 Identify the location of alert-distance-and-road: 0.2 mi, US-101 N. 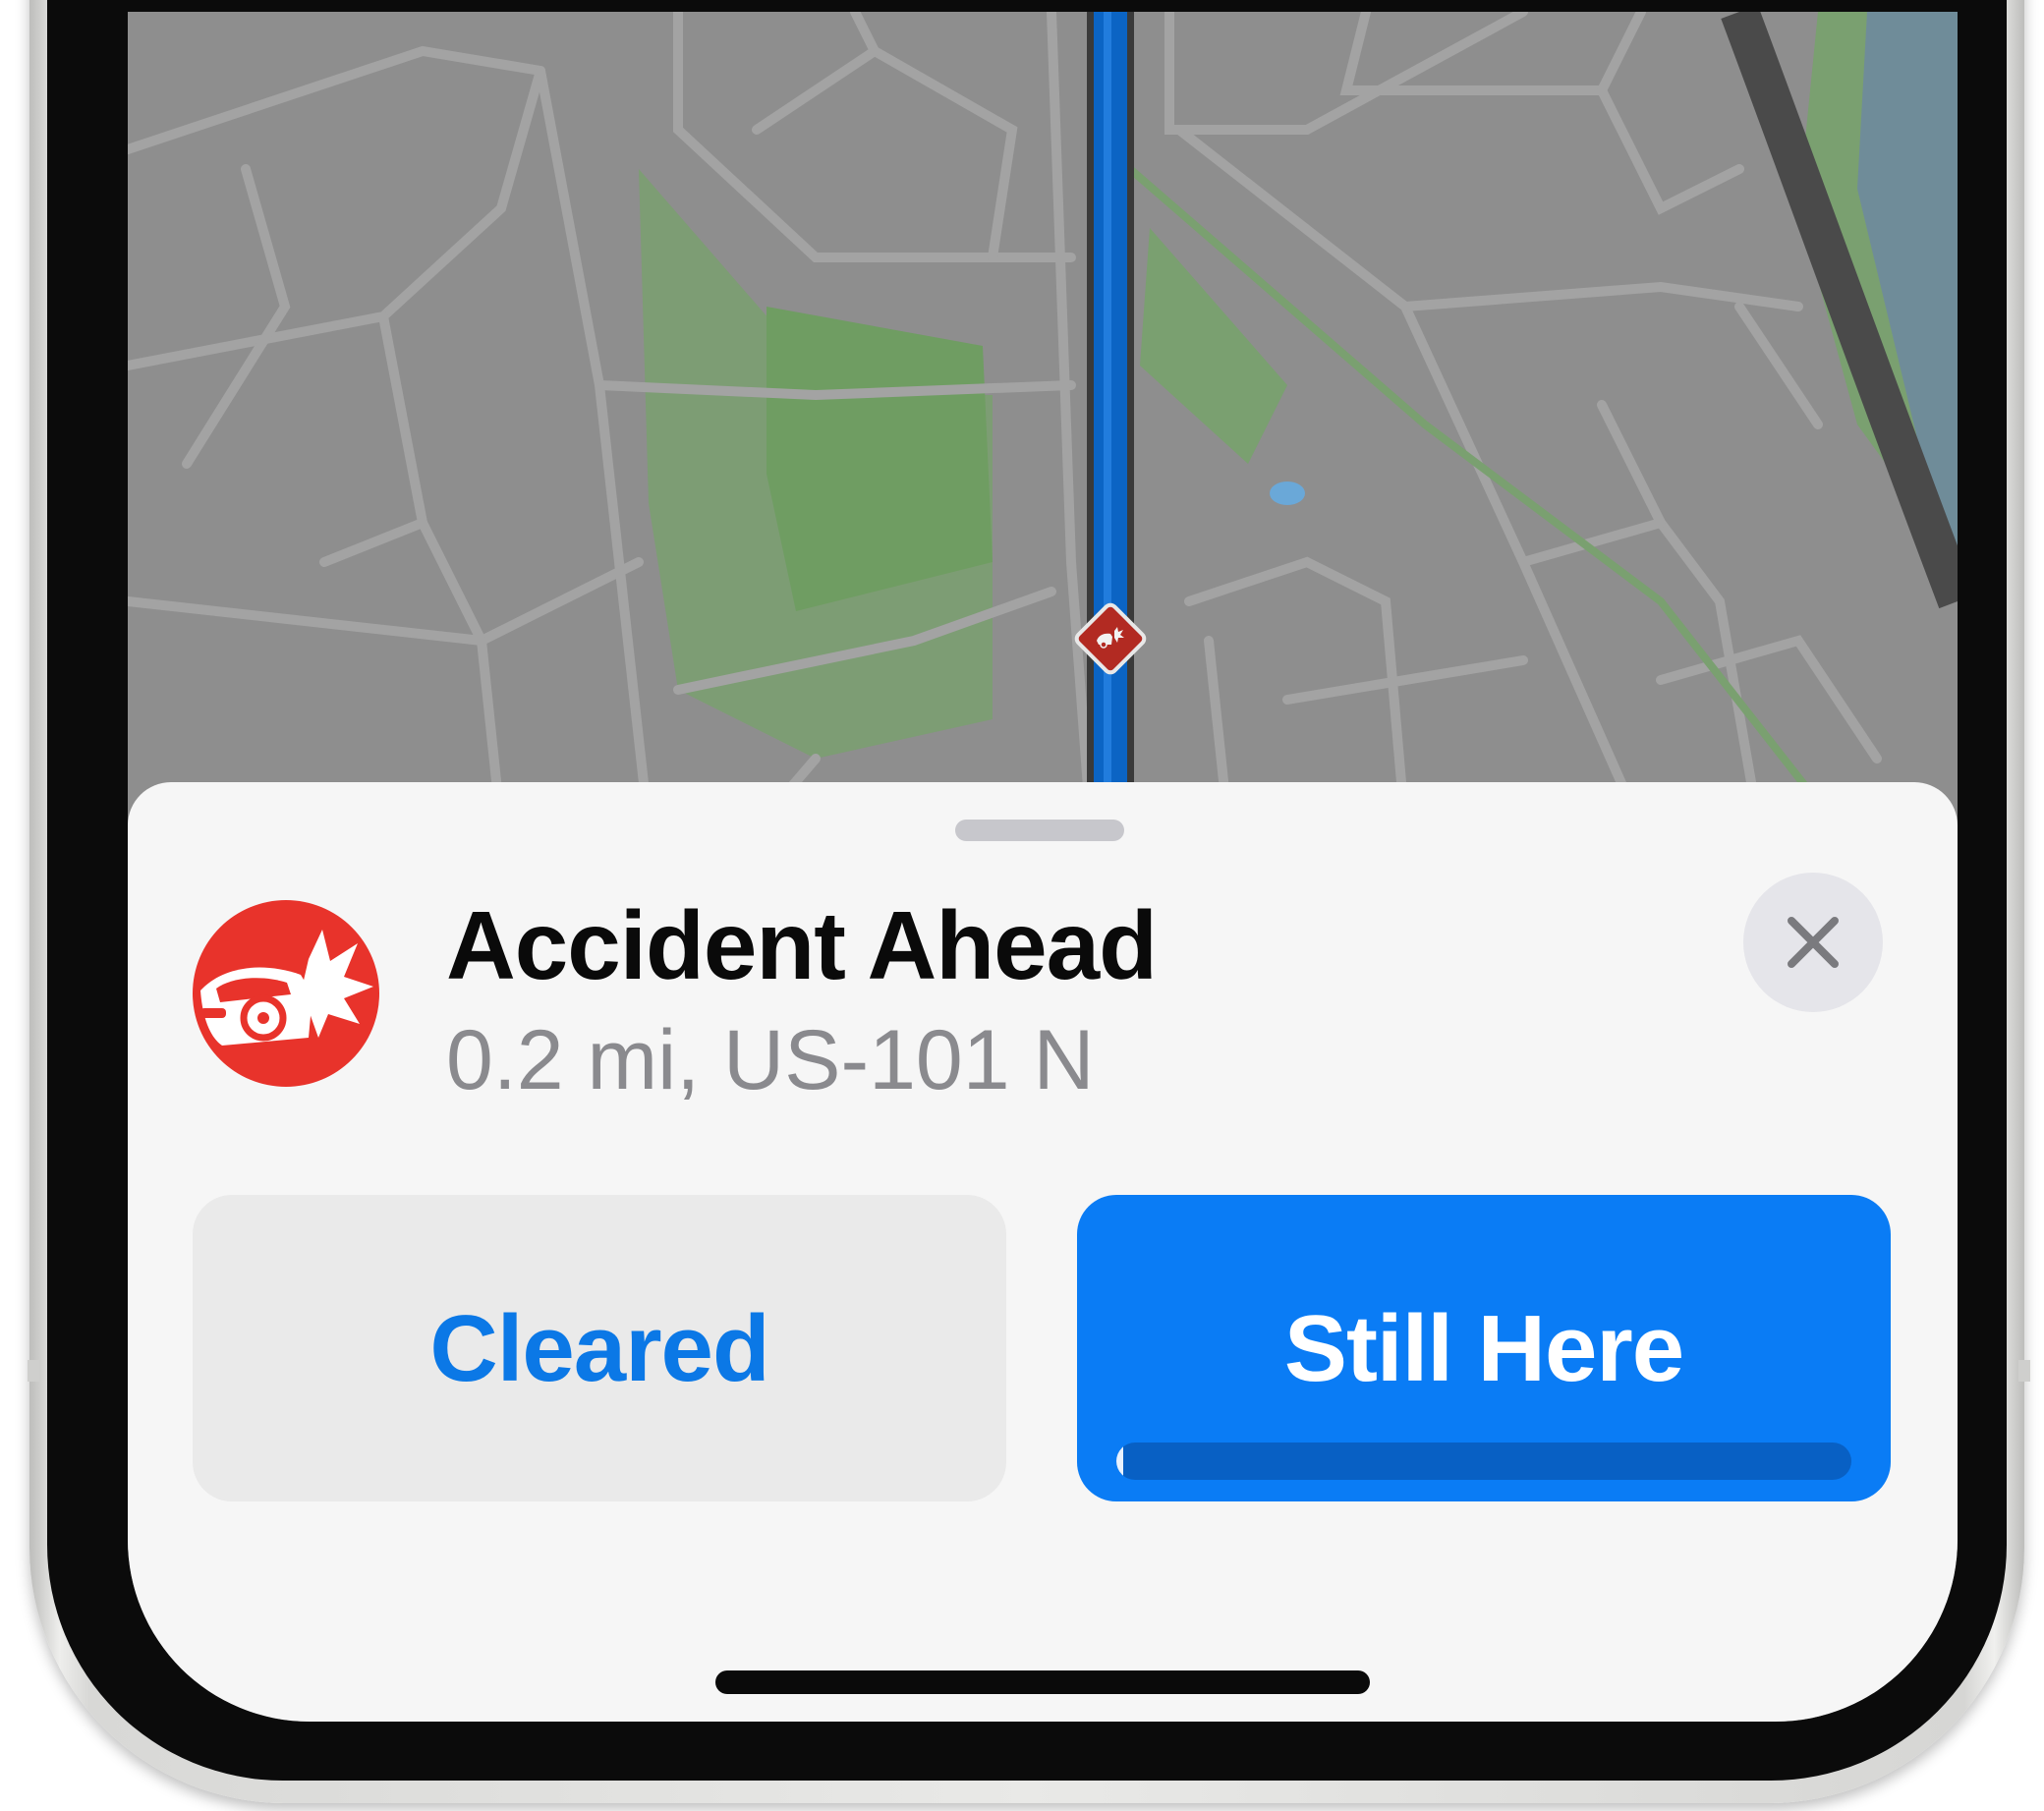
(770, 1060).